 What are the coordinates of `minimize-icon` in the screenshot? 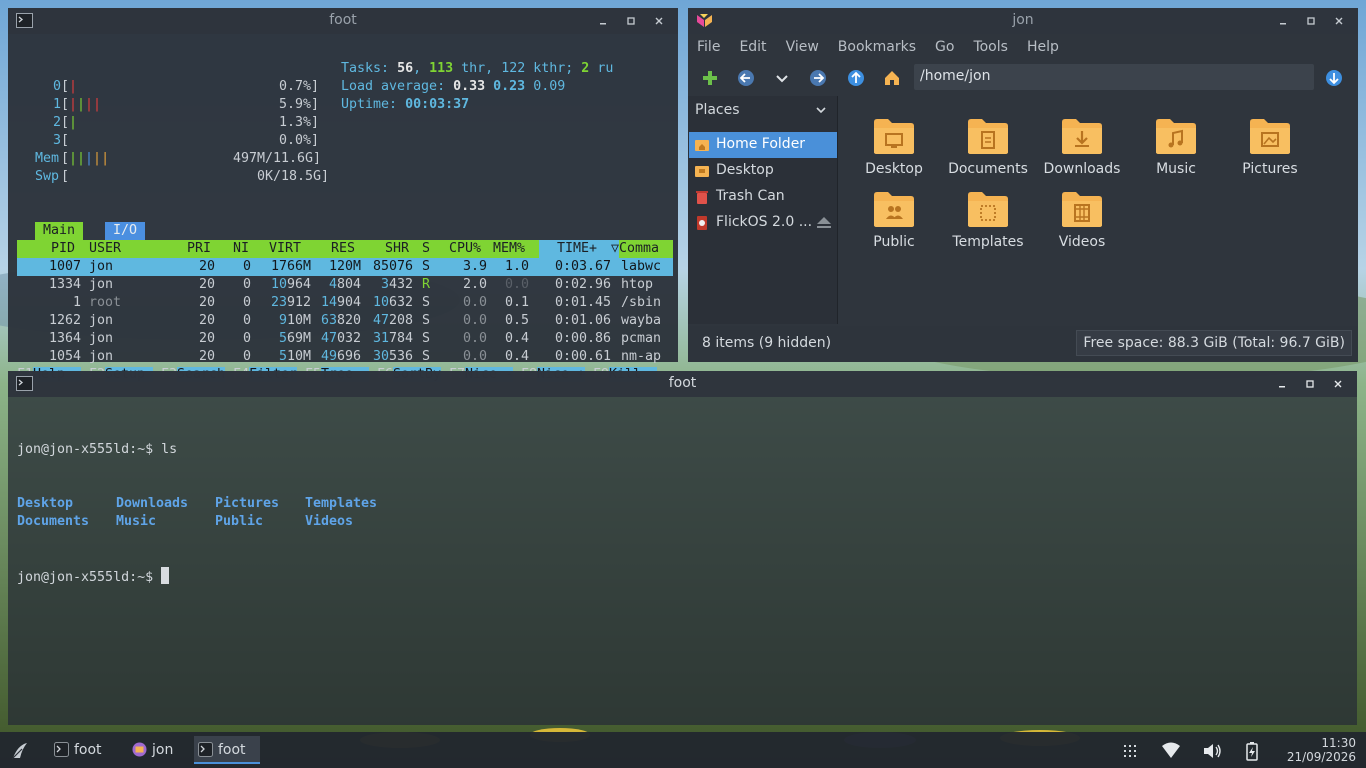 It's located at (603, 24).